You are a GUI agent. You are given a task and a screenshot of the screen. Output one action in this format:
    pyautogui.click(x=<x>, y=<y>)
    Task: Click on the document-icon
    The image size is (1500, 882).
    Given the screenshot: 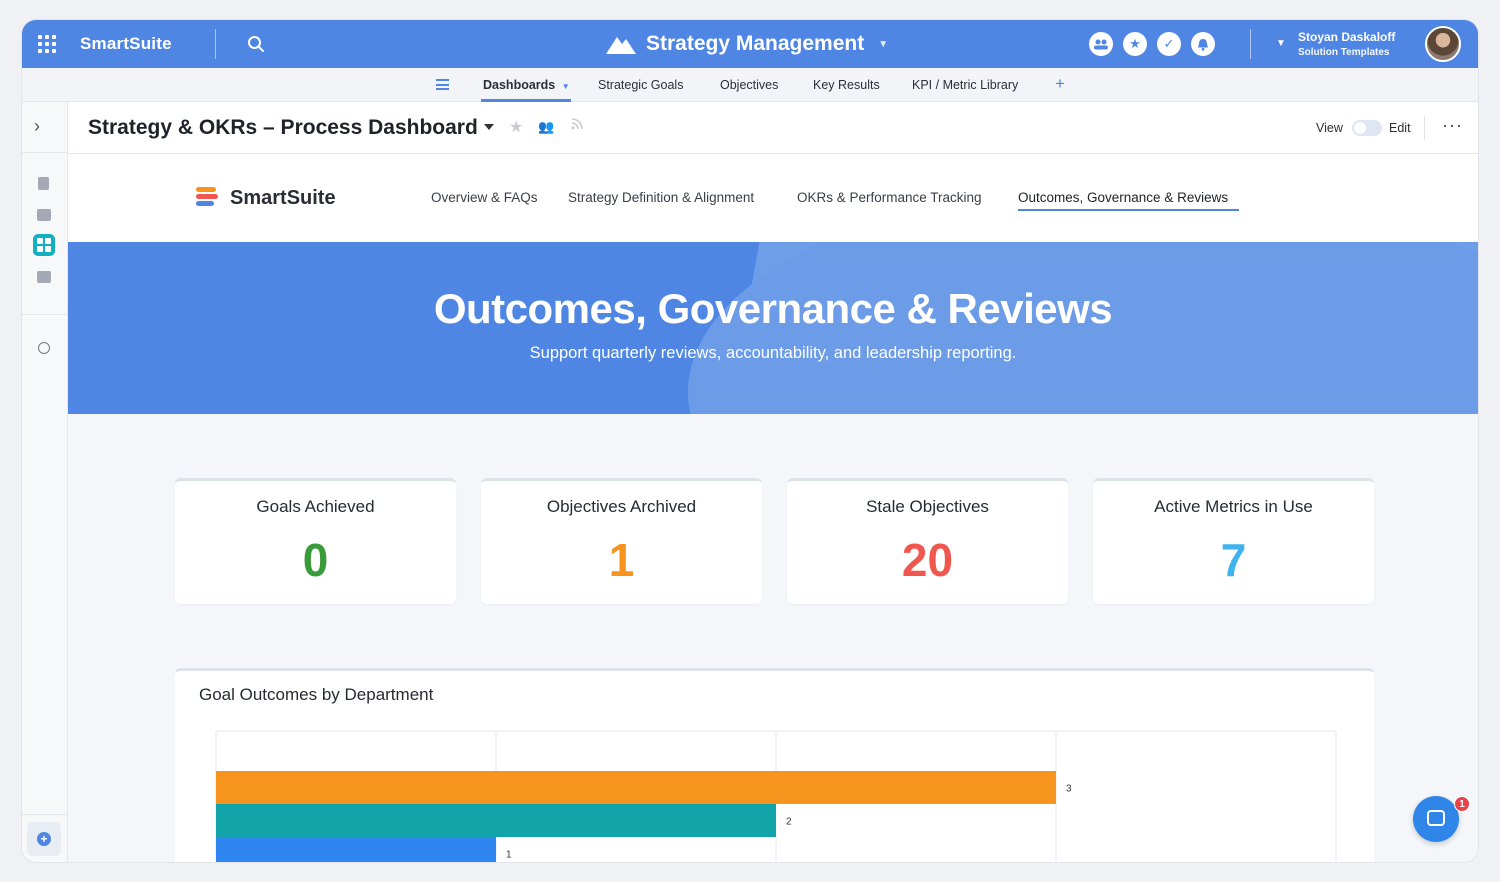 What is the action you would take?
    pyautogui.click(x=43, y=183)
    